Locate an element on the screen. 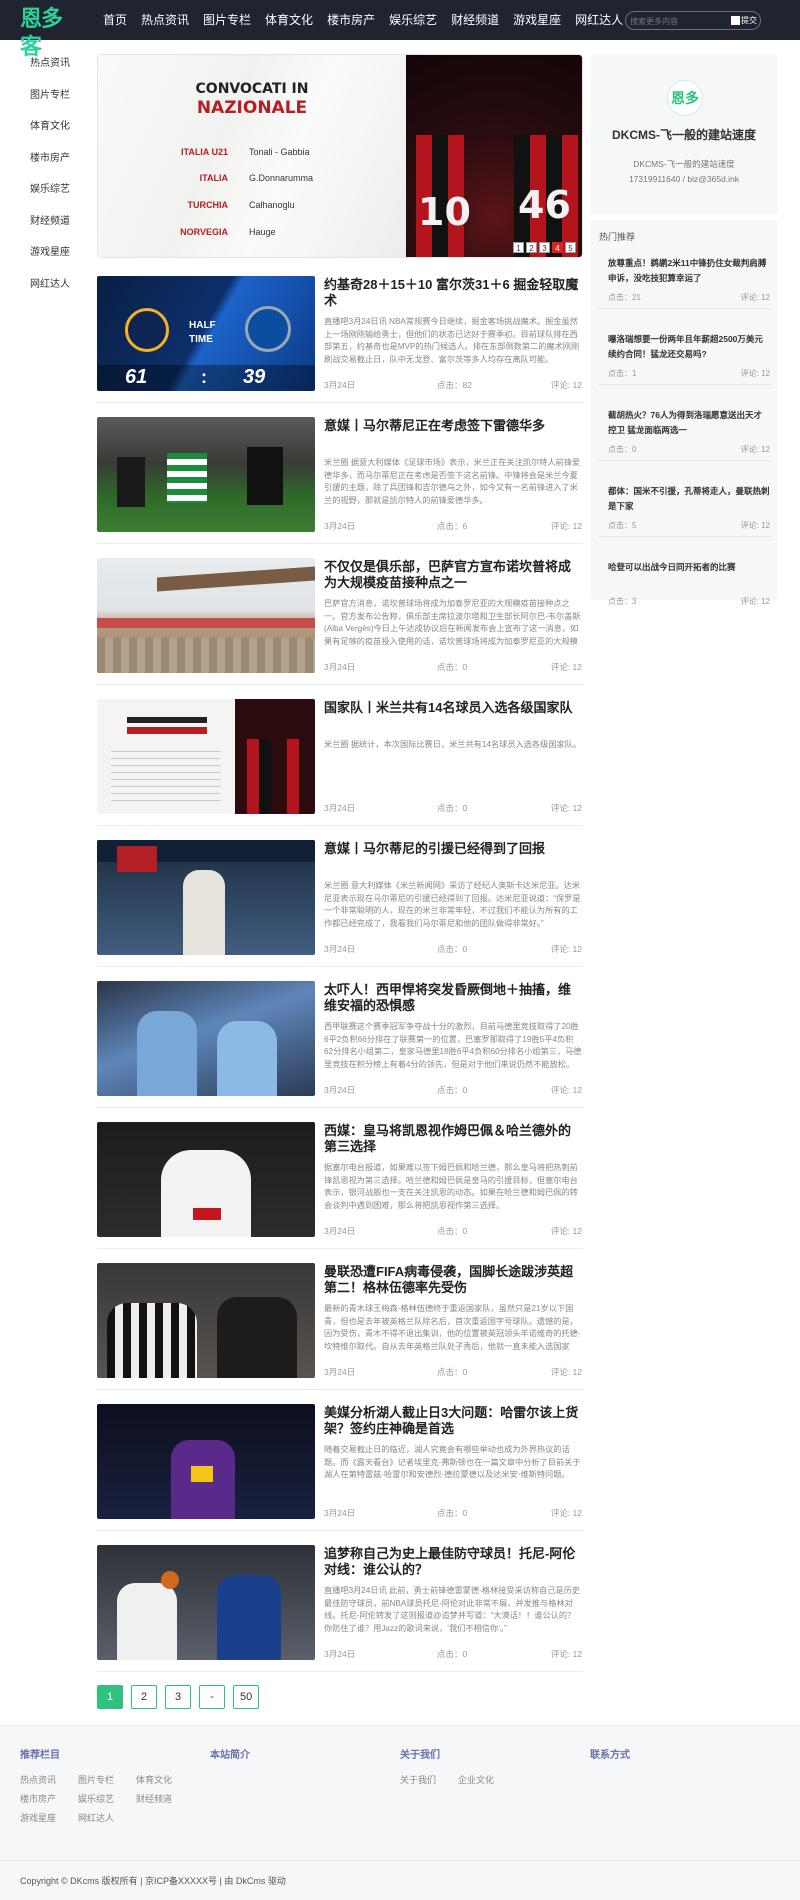 The width and height of the screenshot is (800, 1900). nav-entertainment: 娱乐综艺 is located at coordinates (413, 20).